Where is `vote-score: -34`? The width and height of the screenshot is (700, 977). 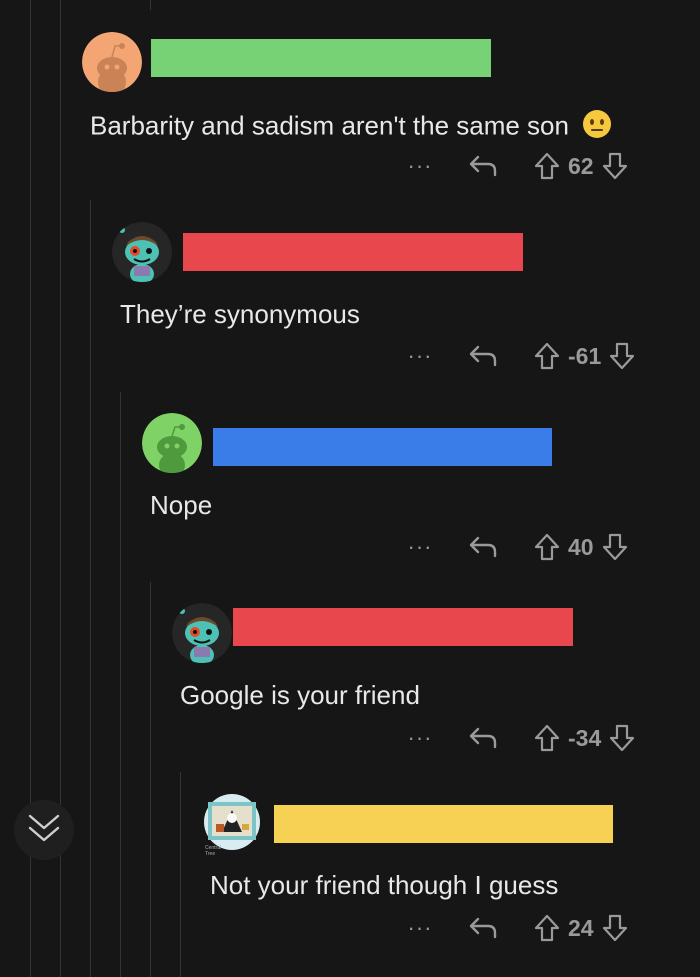
vote-score: -34 is located at coordinates (585, 737).